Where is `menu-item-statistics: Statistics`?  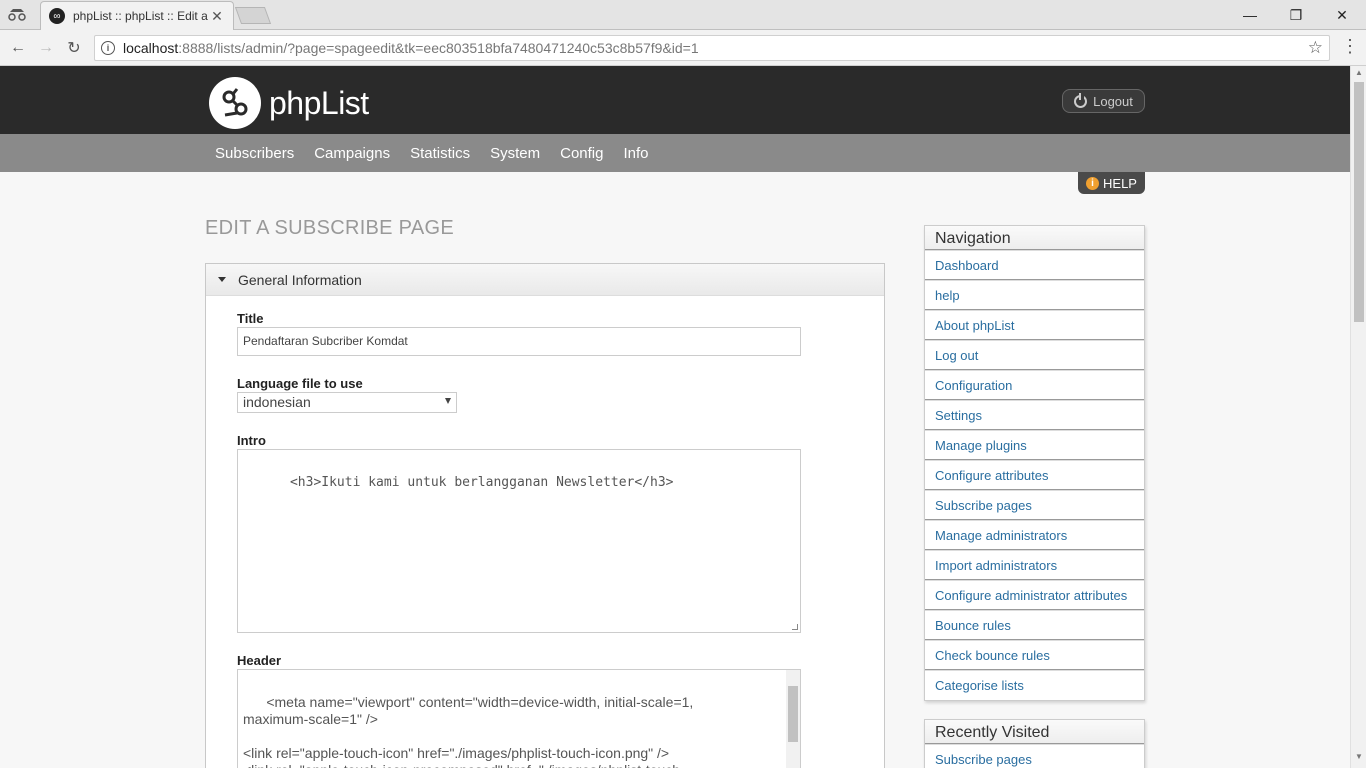
menu-item-statistics: Statistics is located at coordinates (440, 153).